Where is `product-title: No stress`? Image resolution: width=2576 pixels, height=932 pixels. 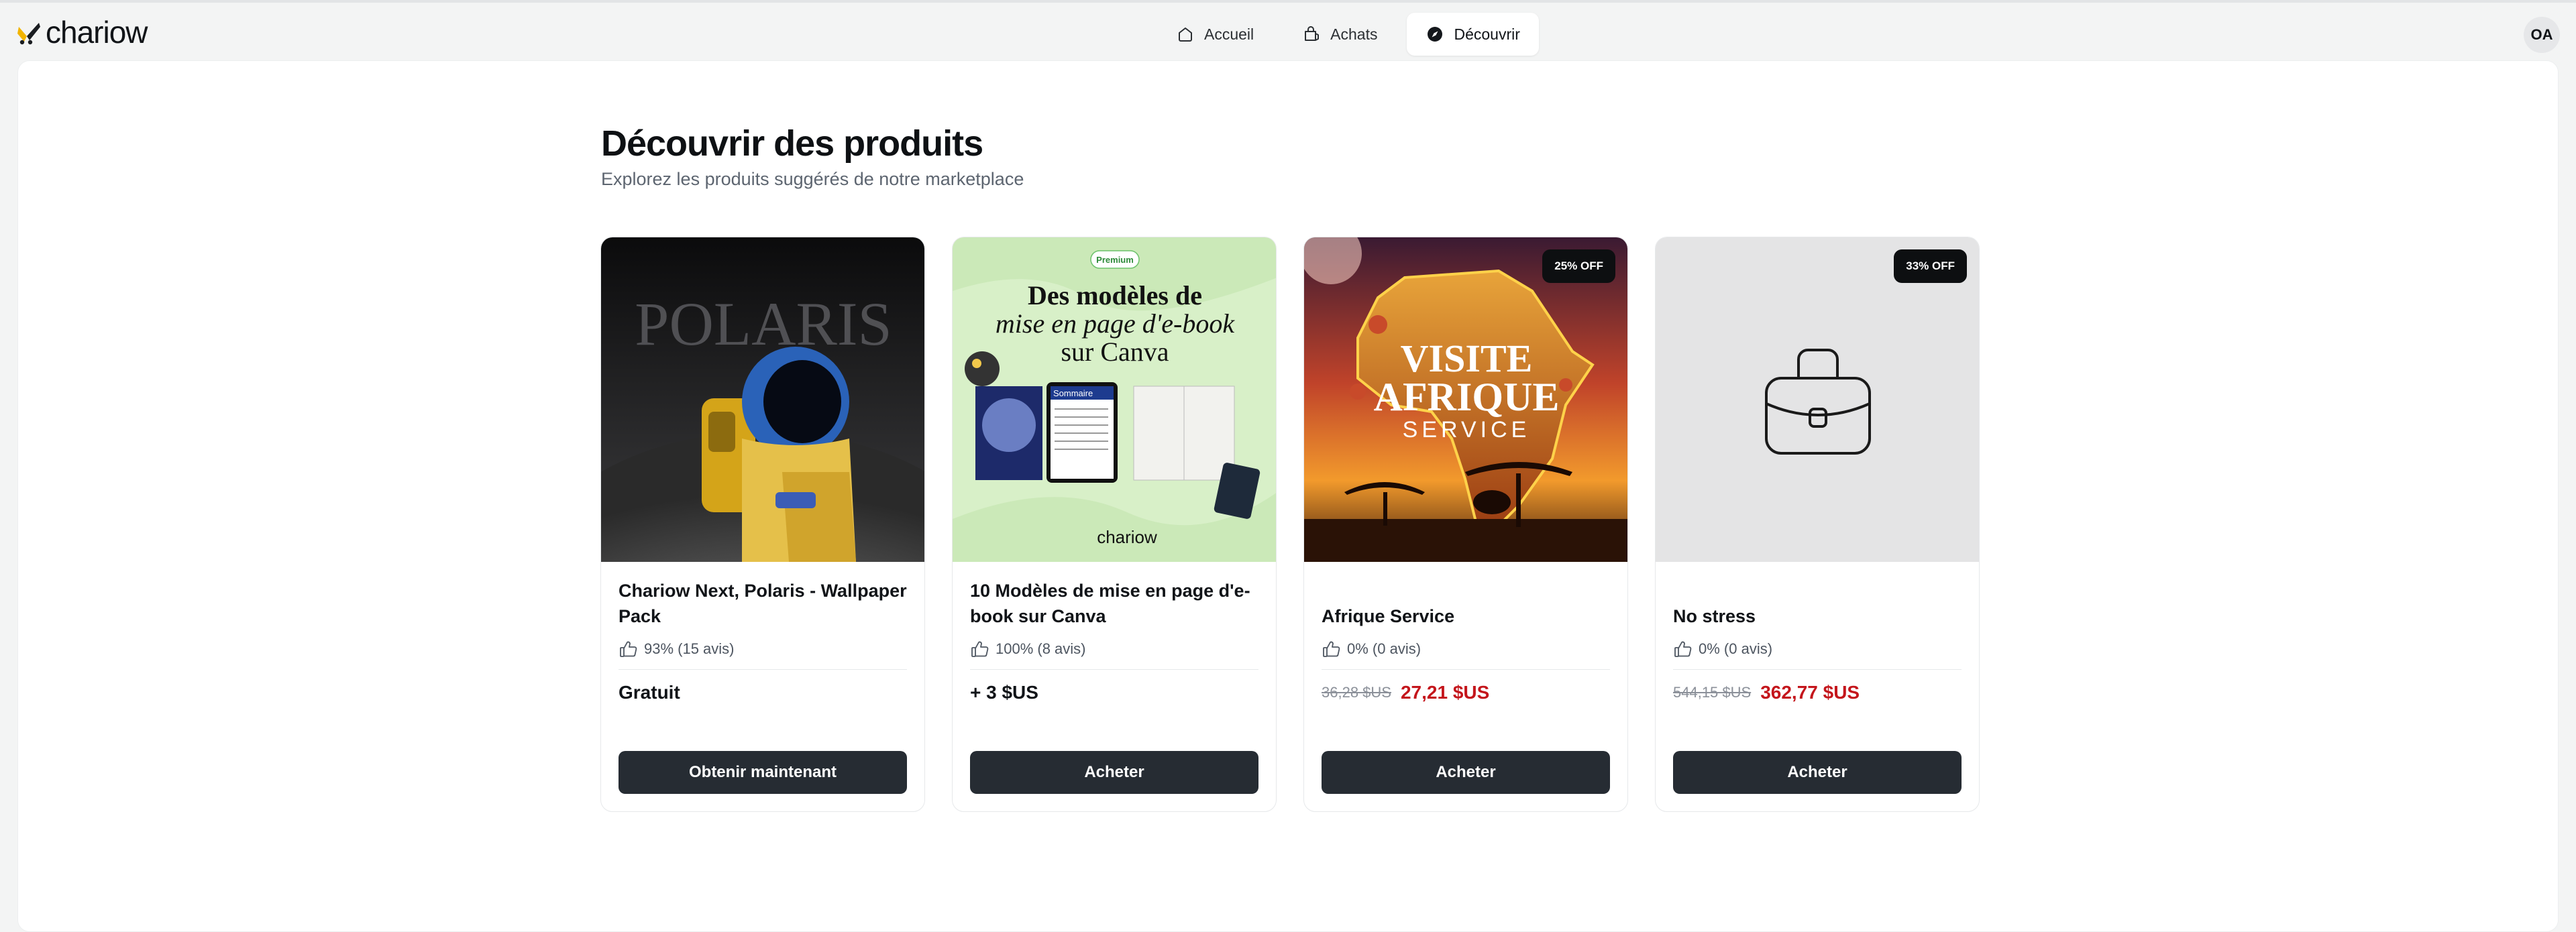
product-title: No stress is located at coordinates (1817, 616).